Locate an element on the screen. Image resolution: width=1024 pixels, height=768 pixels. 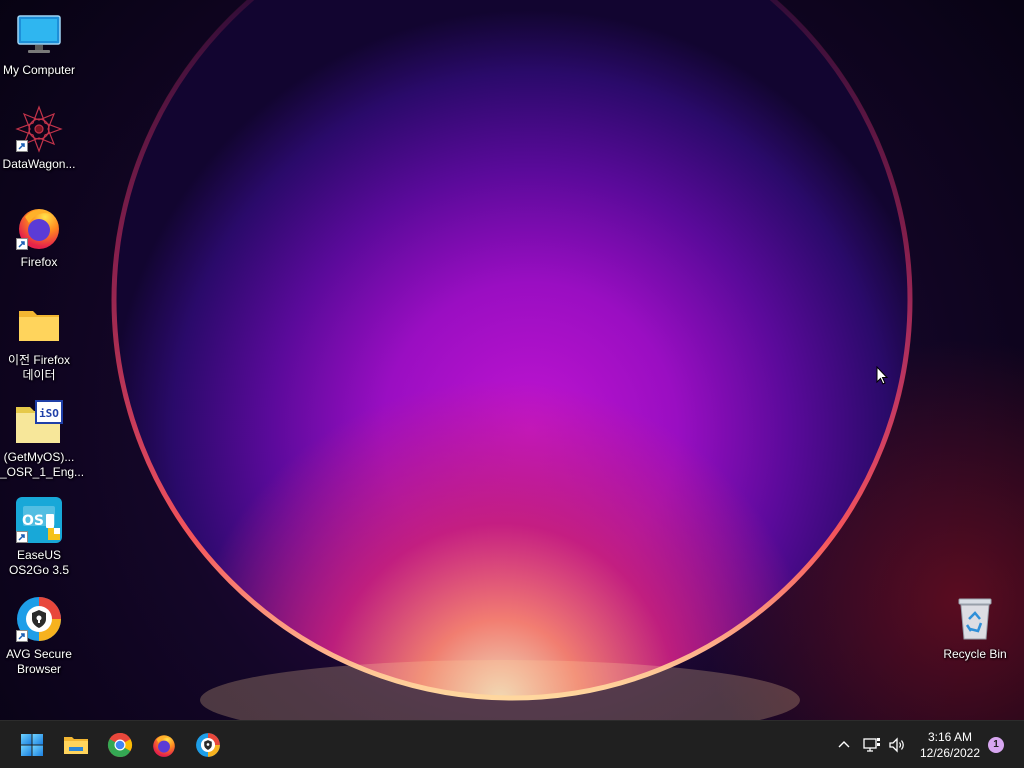
chrome-icon is located at coordinates (120, 745).